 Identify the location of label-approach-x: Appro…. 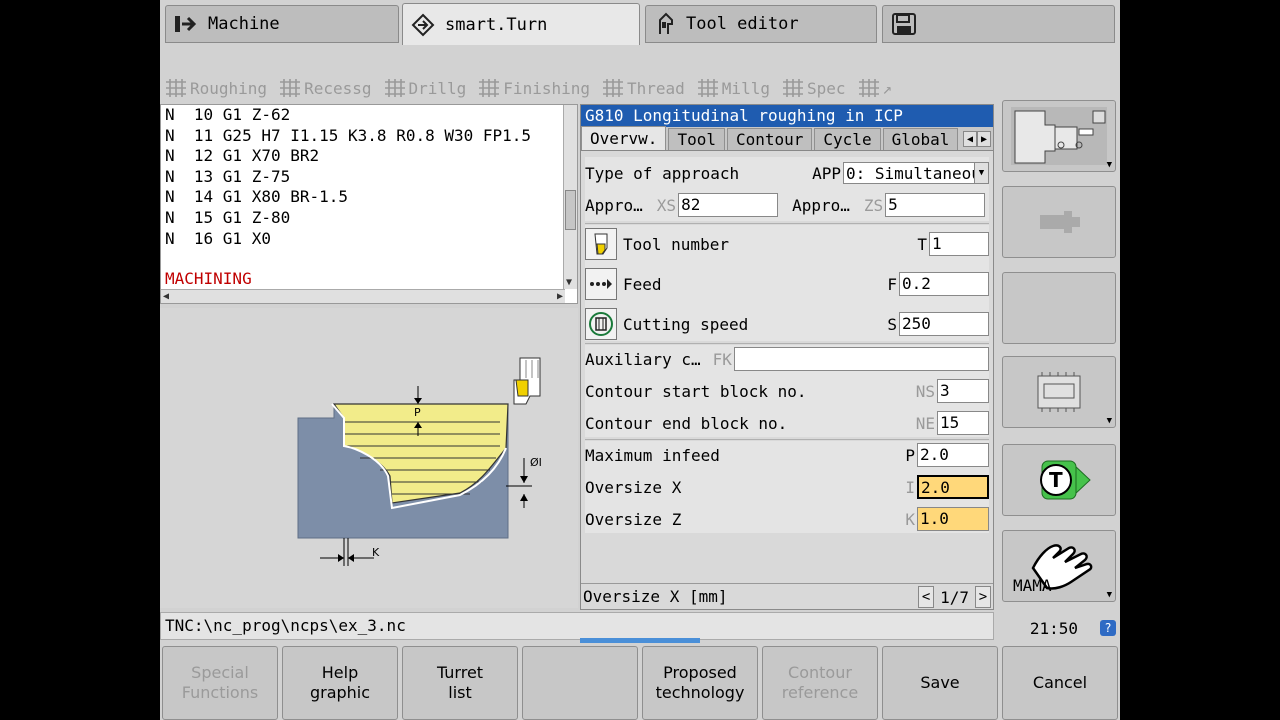
(614, 205).